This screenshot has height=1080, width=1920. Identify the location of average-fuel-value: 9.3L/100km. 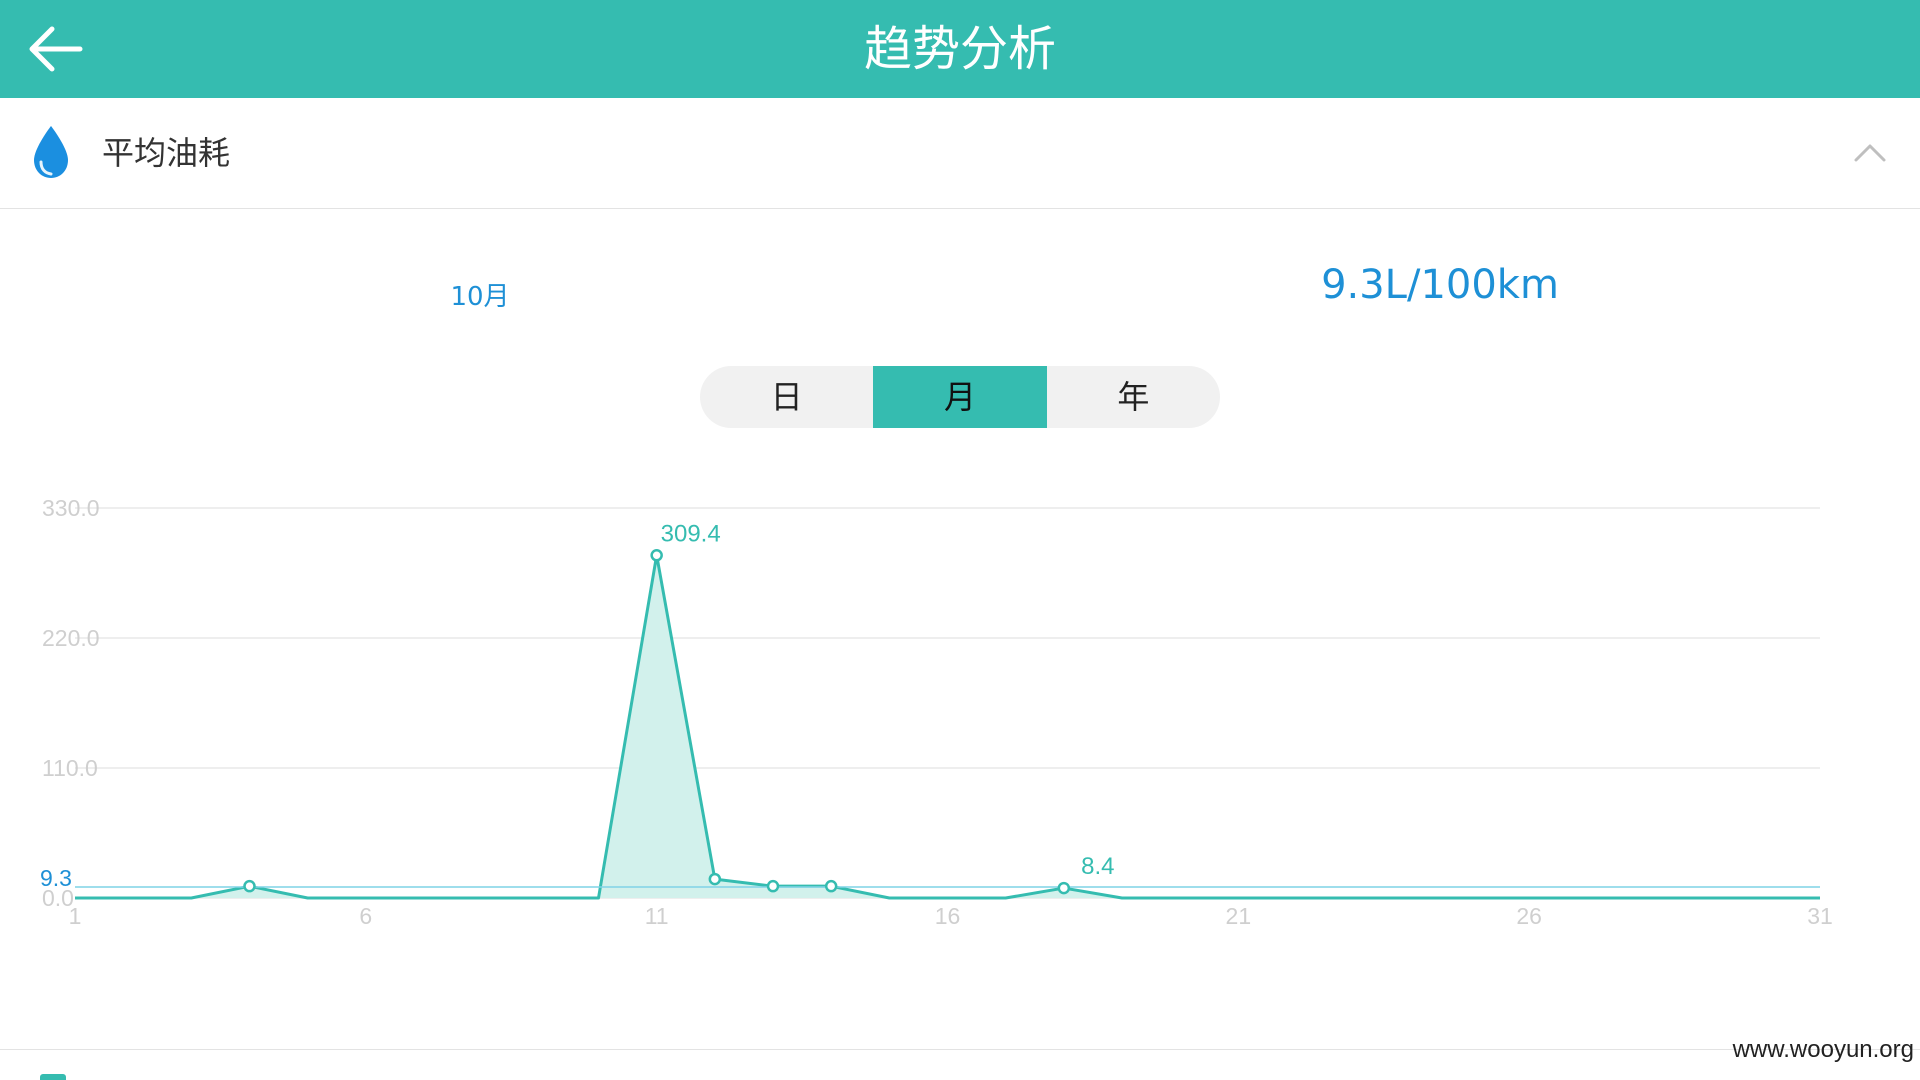
(1440, 285).